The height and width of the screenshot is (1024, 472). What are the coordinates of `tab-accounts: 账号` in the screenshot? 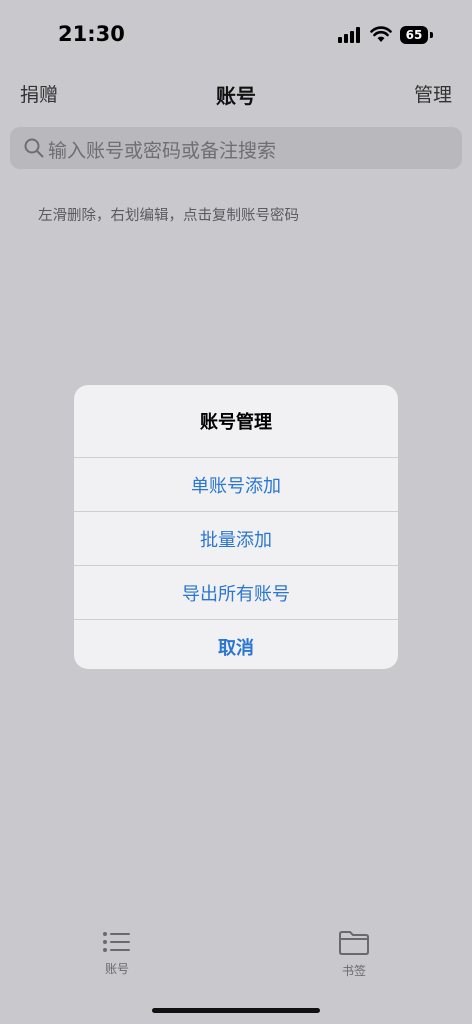 It's located at (117, 953).